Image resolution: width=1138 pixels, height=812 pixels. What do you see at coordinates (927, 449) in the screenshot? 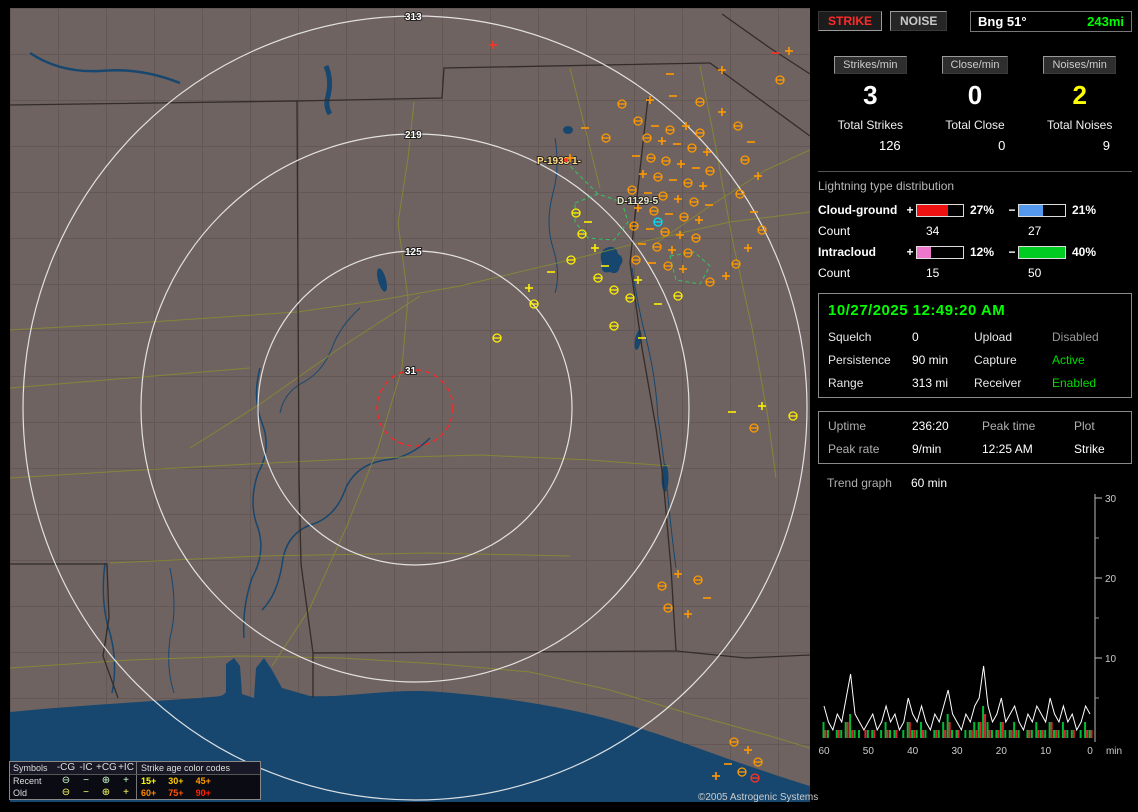
I see `peak-rate-value: 9/min` at bounding box center [927, 449].